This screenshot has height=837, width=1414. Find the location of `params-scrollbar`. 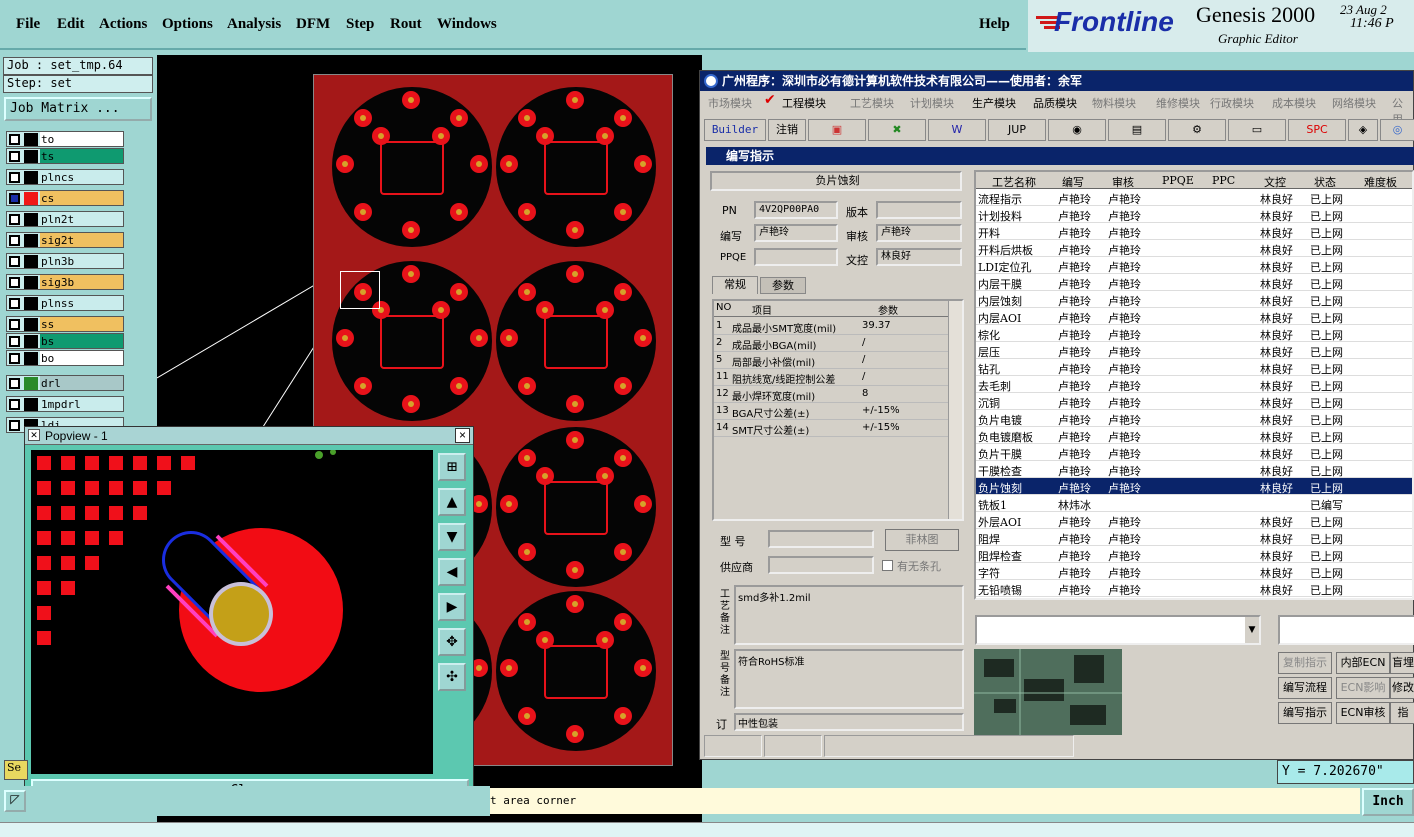

params-scrollbar is located at coordinates (955, 410).